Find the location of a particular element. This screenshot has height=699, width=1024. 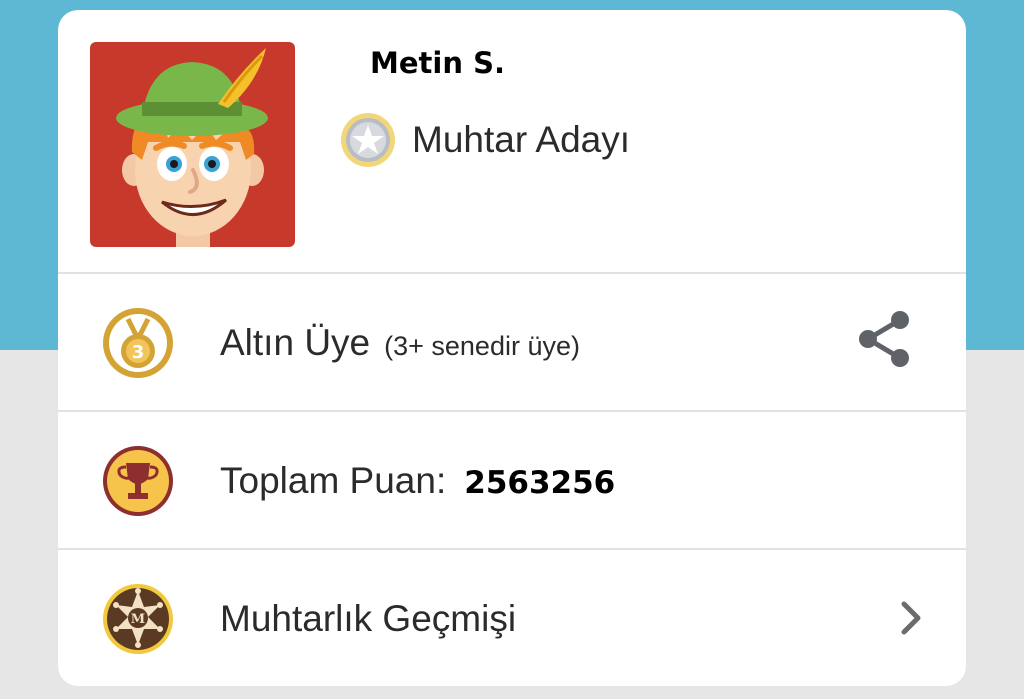

points-label: Toplam Puan: is located at coordinates (333, 480).